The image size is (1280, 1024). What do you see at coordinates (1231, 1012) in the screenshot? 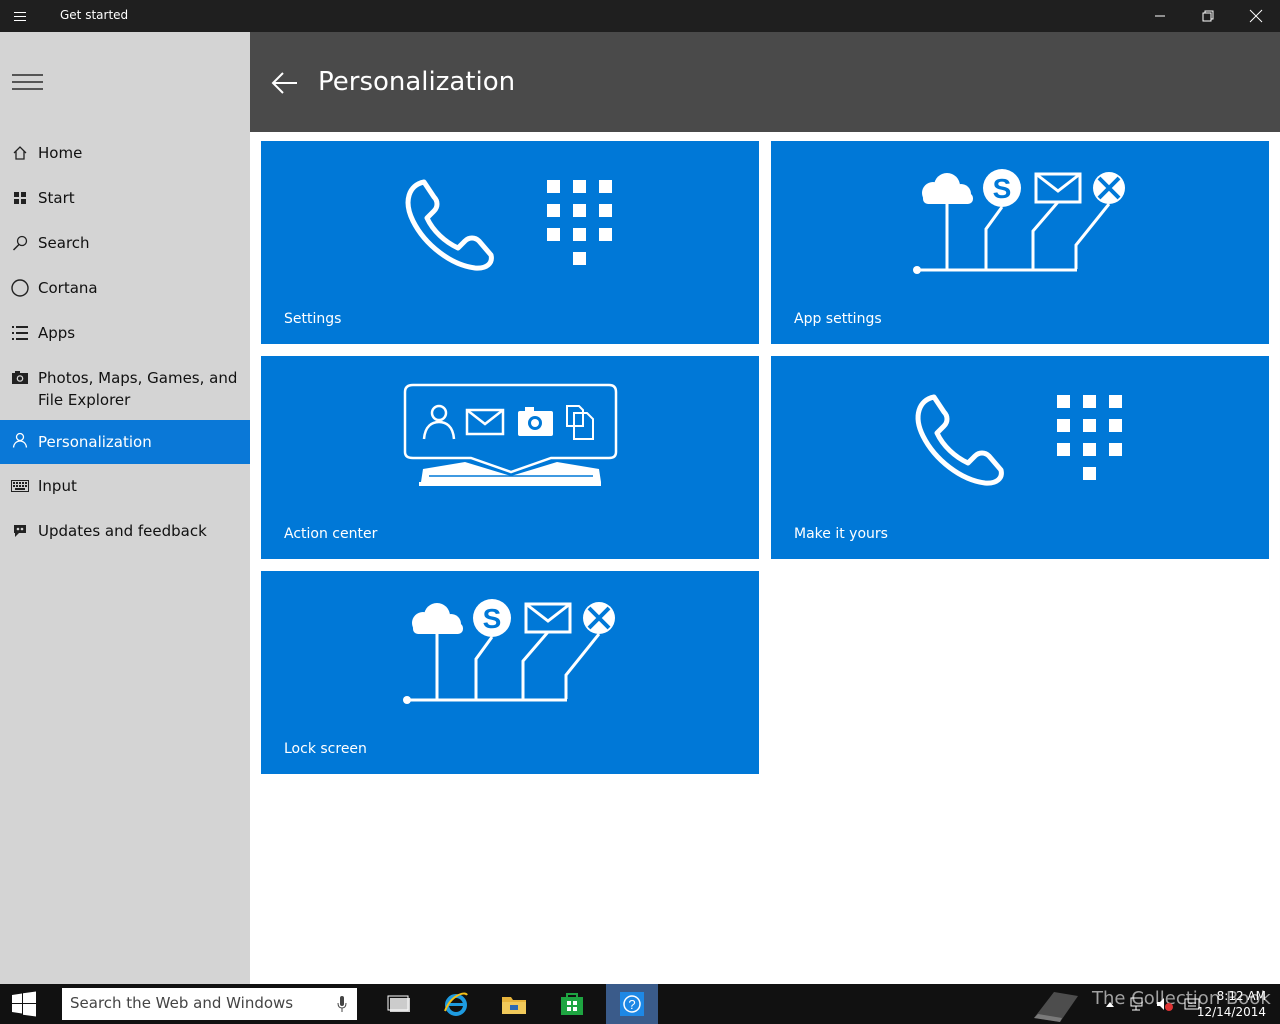
I see `clock-date: 12/14/2014` at bounding box center [1231, 1012].